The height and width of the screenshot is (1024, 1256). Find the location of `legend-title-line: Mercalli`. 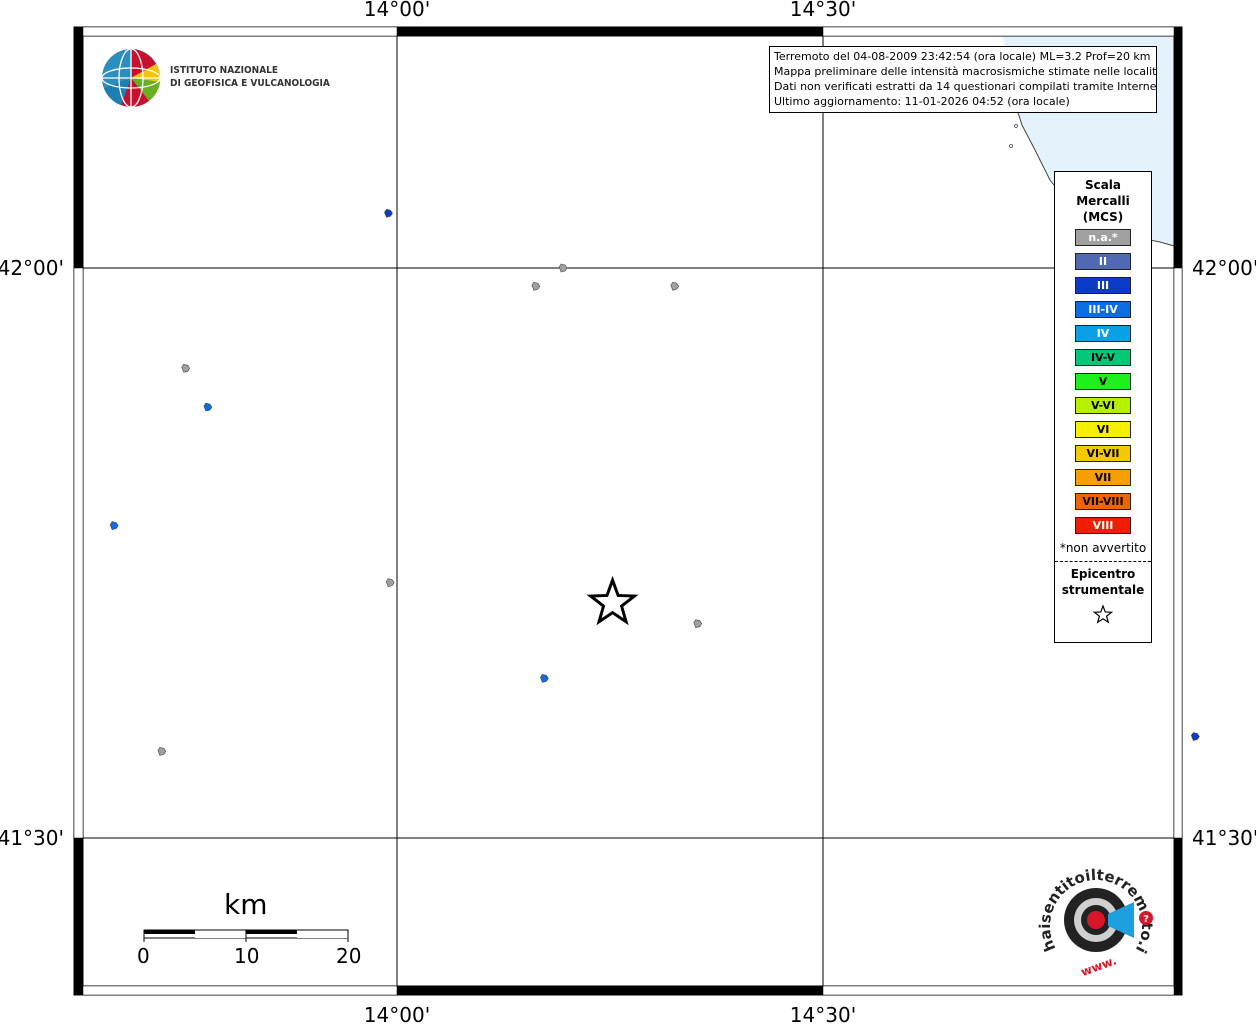

legend-title-line: Mercalli is located at coordinates (1103, 201).